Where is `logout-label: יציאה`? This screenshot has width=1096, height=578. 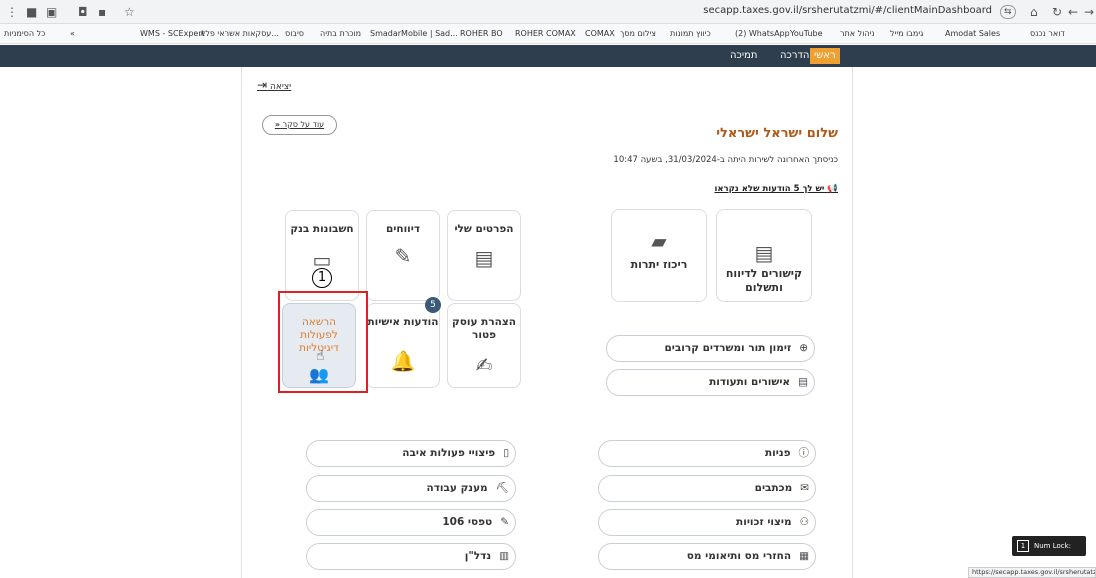 logout-label: יציאה is located at coordinates (280, 87).